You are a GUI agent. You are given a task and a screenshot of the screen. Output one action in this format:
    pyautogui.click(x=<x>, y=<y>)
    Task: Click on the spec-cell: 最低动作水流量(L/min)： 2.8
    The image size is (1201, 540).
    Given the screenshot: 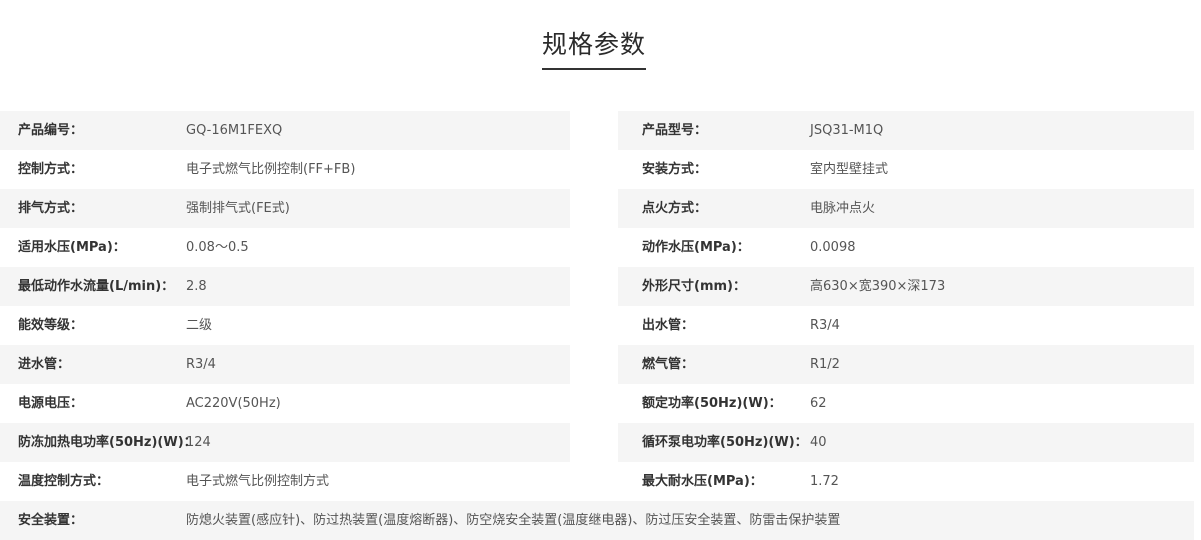 What is the action you would take?
    pyautogui.click(x=285, y=286)
    